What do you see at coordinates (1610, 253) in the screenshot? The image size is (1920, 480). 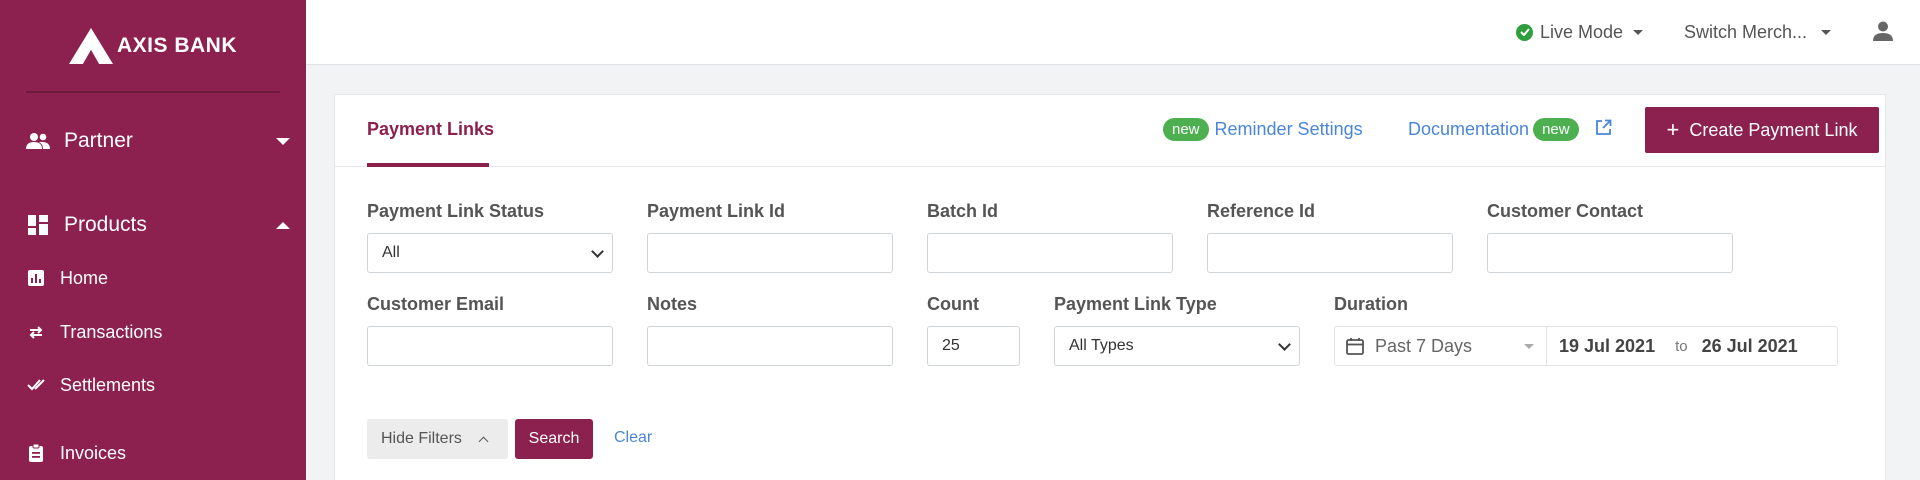 I see `customer-contact-input` at bounding box center [1610, 253].